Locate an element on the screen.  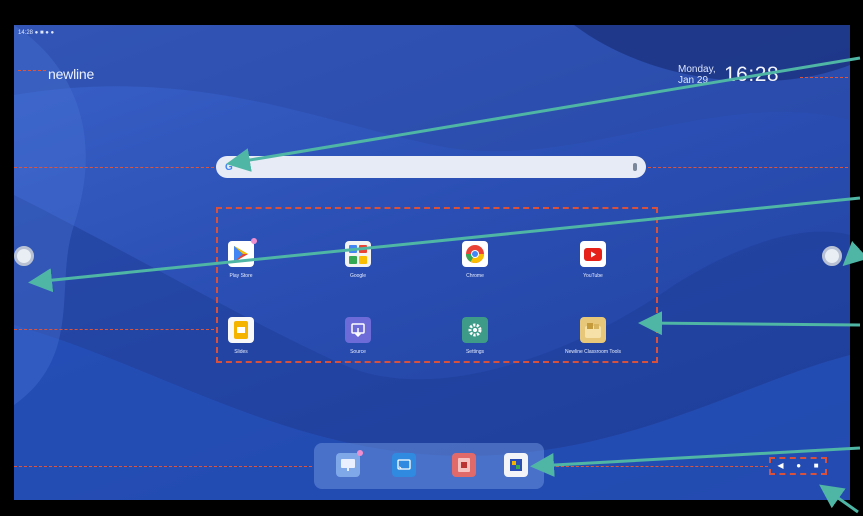
guide-line-search-right is located at coordinates (748, 167).